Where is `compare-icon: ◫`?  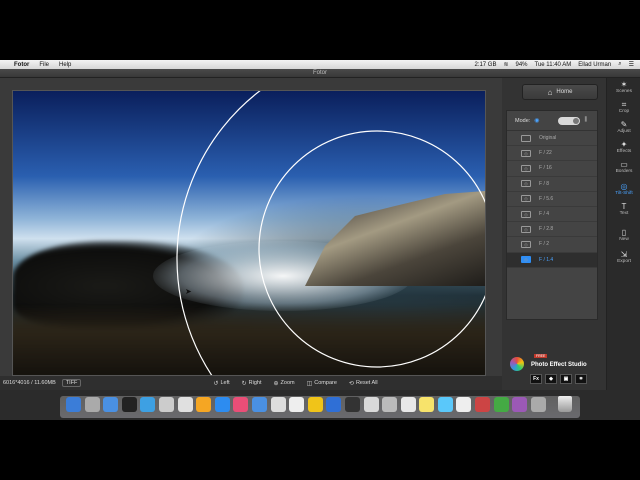 compare-icon: ◫ is located at coordinates (309, 383).